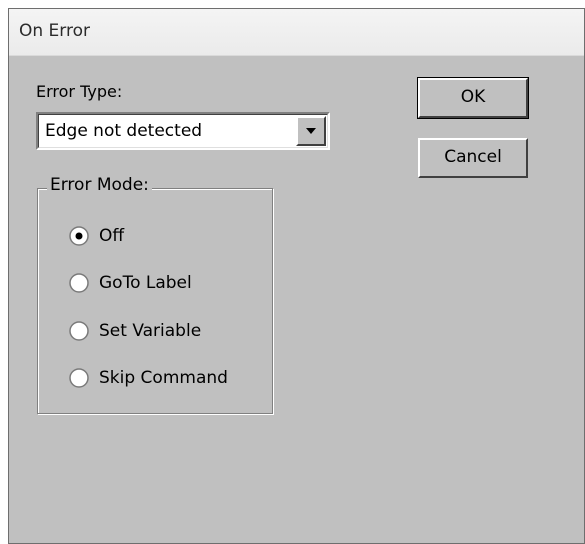 This screenshot has height=544, width=585. I want to click on error-type-dropdown: Edge not detected, so click(183, 131).